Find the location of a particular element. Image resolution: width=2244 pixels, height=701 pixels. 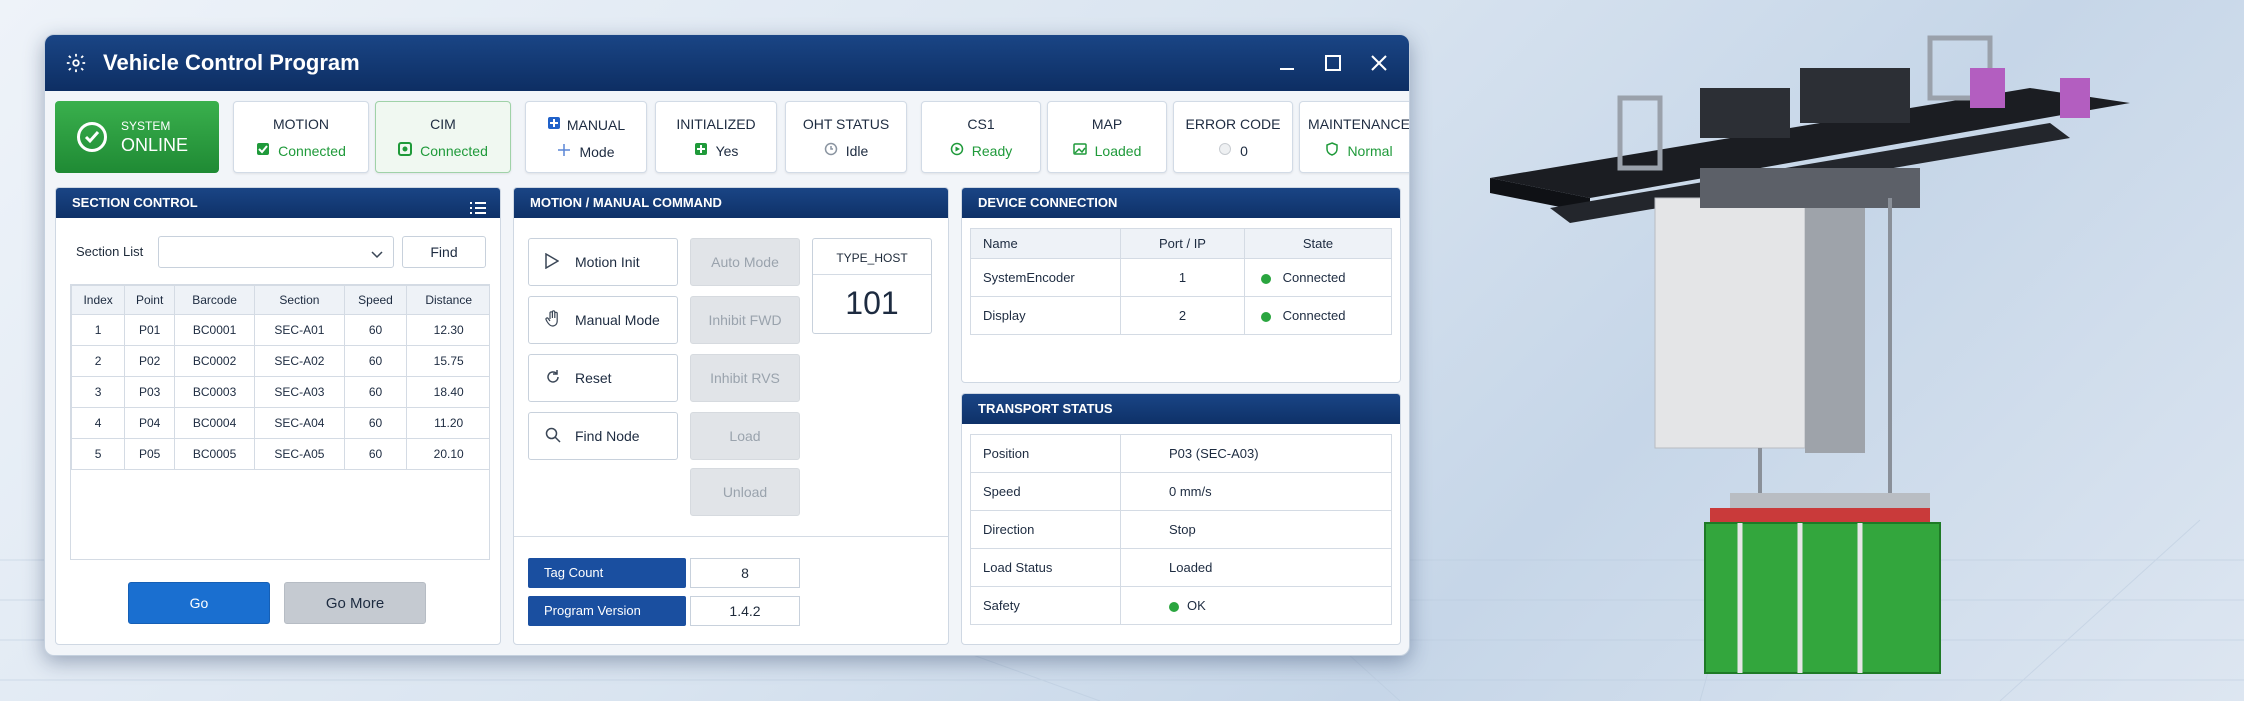

tile-value: Mode is located at coordinates (597, 151).